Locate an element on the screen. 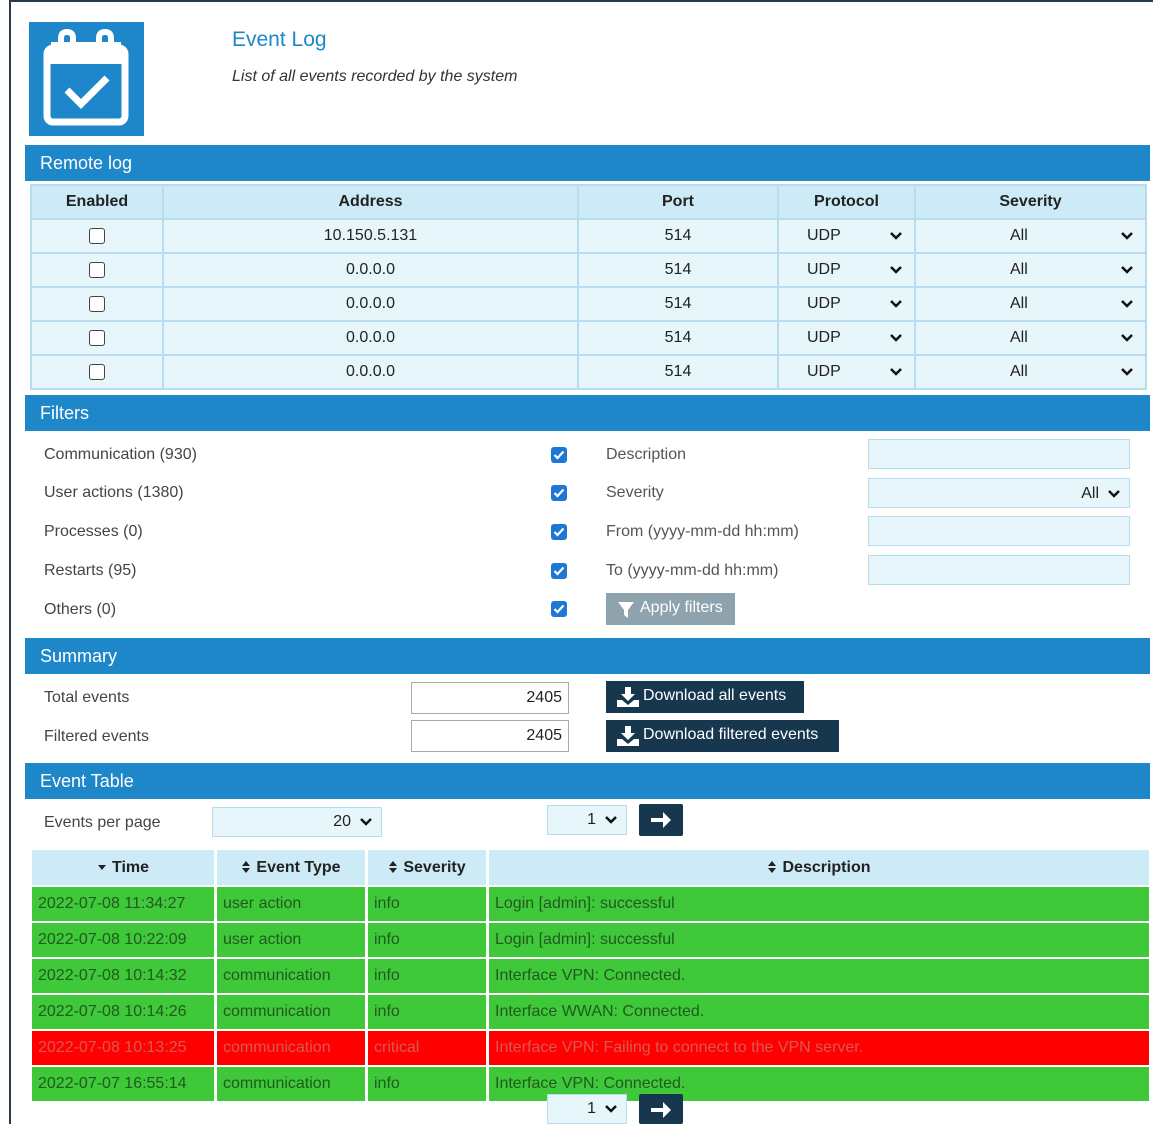 The width and height of the screenshot is (1153, 1124). address-field: 10.150.5.131 is located at coordinates (370, 236).